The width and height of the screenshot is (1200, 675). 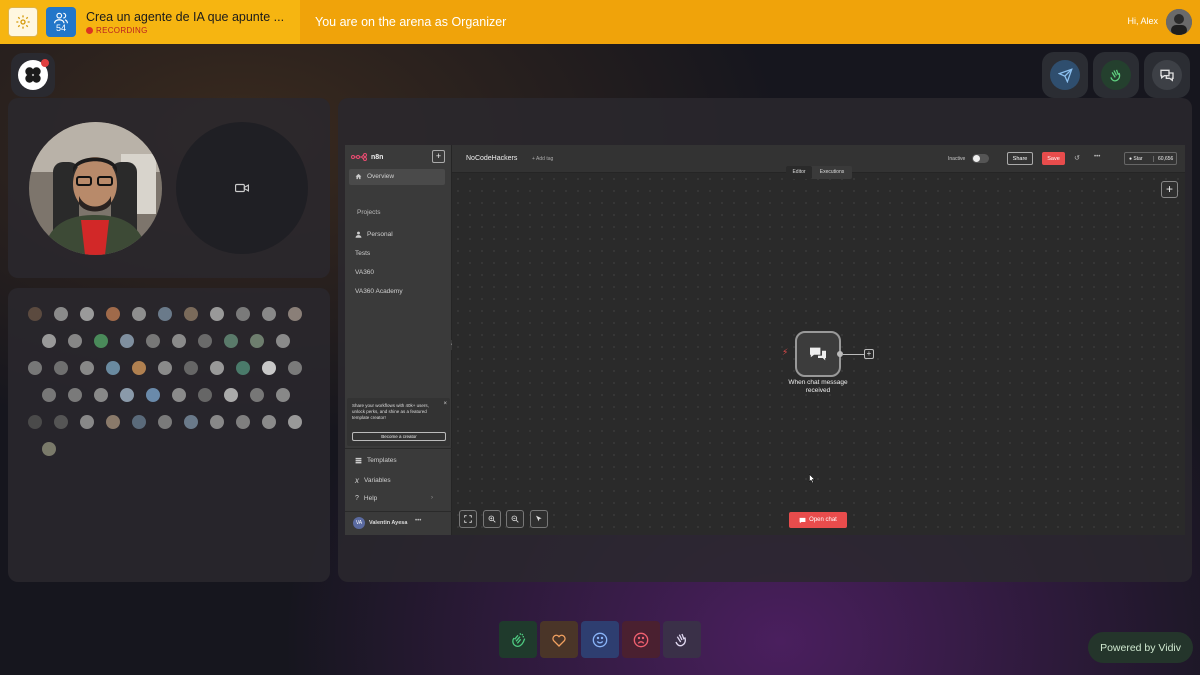 What do you see at coordinates (23, 22) in the screenshot?
I see `settings-button` at bounding box center [23, 22].